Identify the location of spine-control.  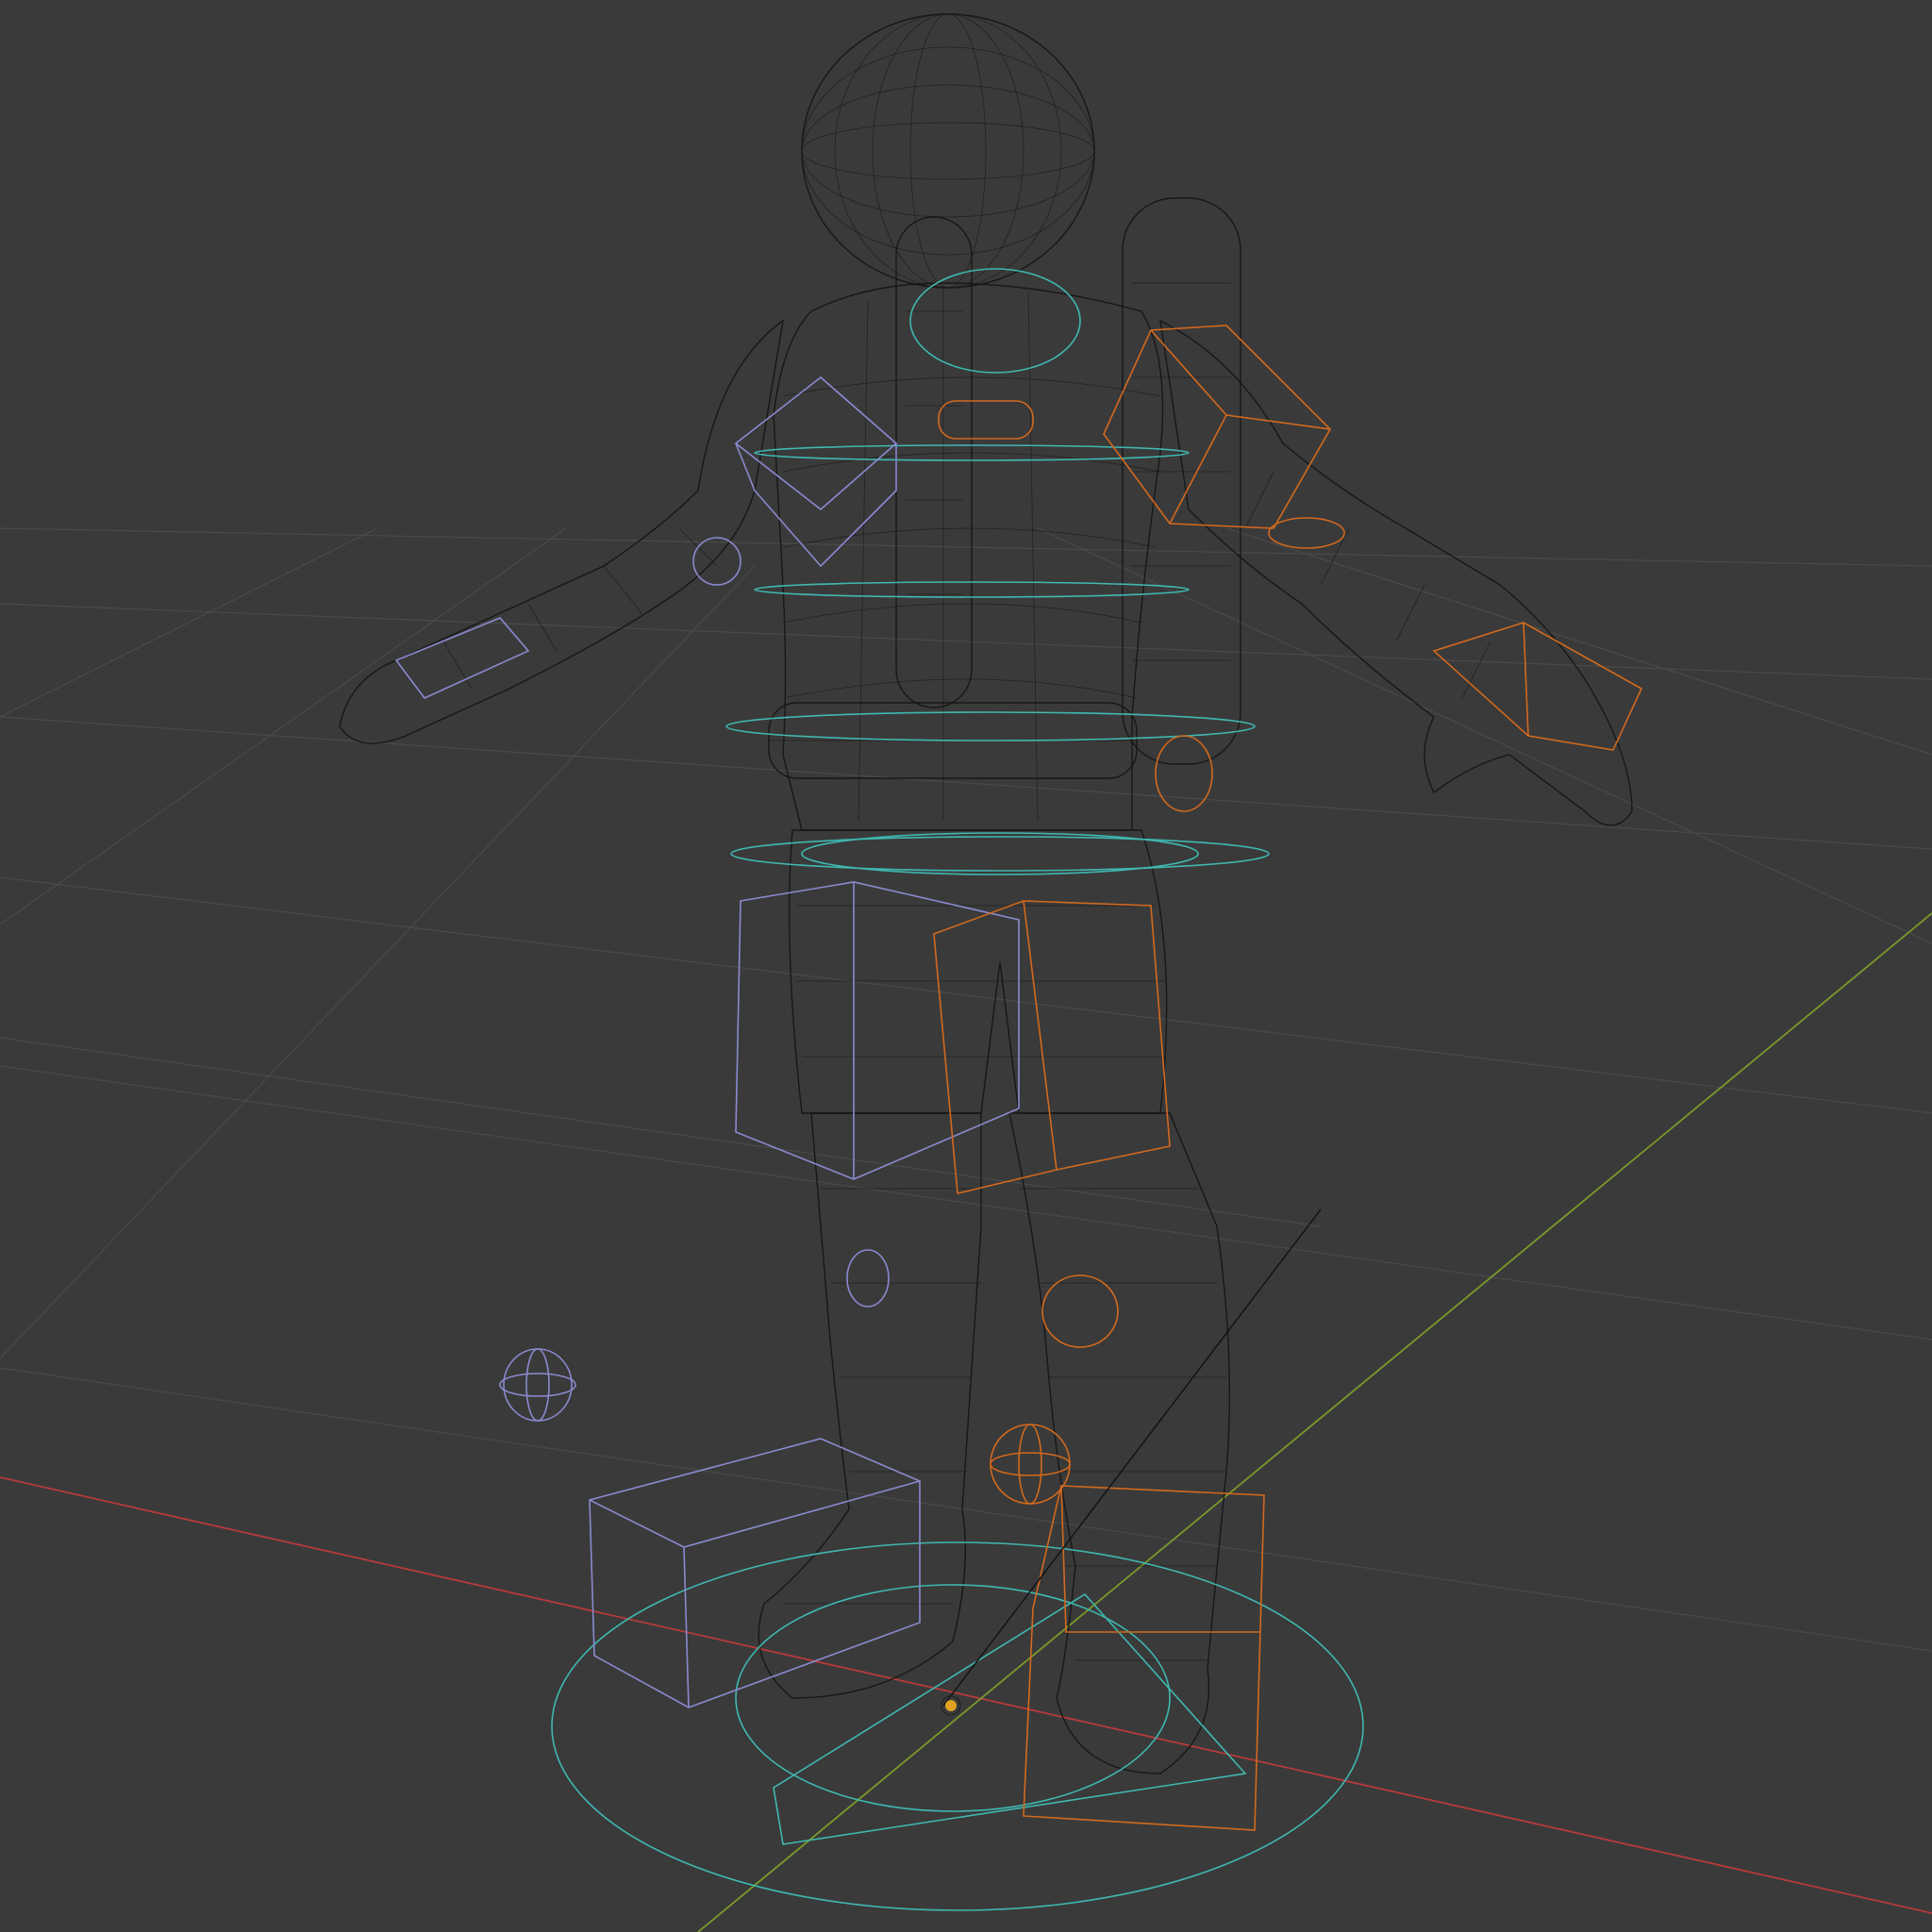
(991, 726).